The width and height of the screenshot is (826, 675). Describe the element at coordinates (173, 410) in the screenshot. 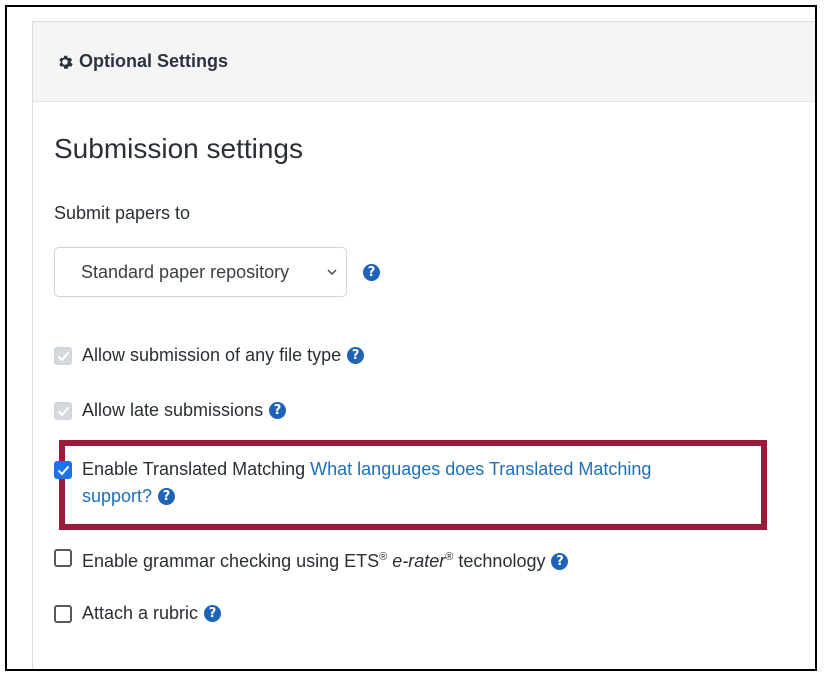

I see `late-submissions-label: Allow late submissions` at that location.